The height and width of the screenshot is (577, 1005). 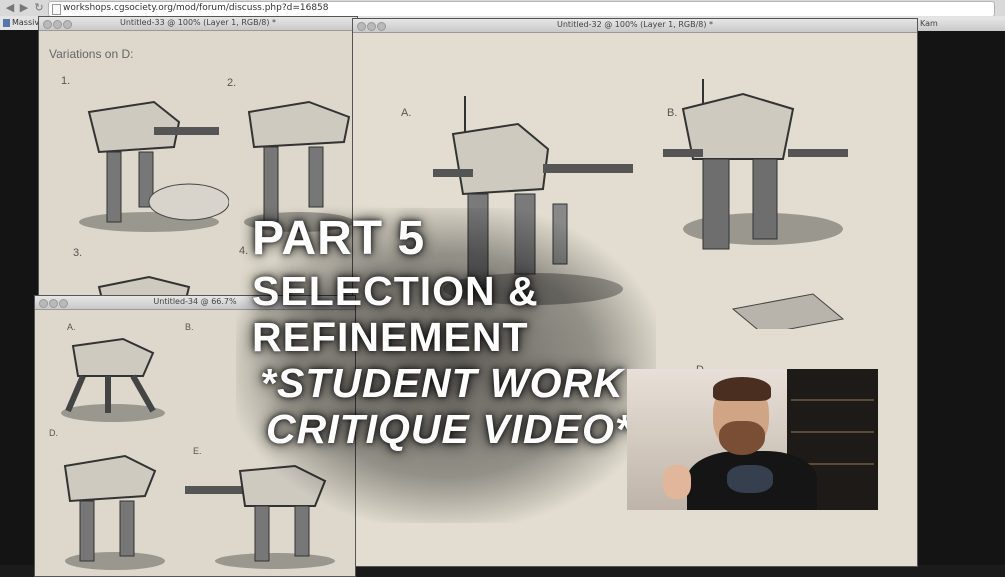 I want to click on title-line: SELECTION &, so click(x=395, y=291).